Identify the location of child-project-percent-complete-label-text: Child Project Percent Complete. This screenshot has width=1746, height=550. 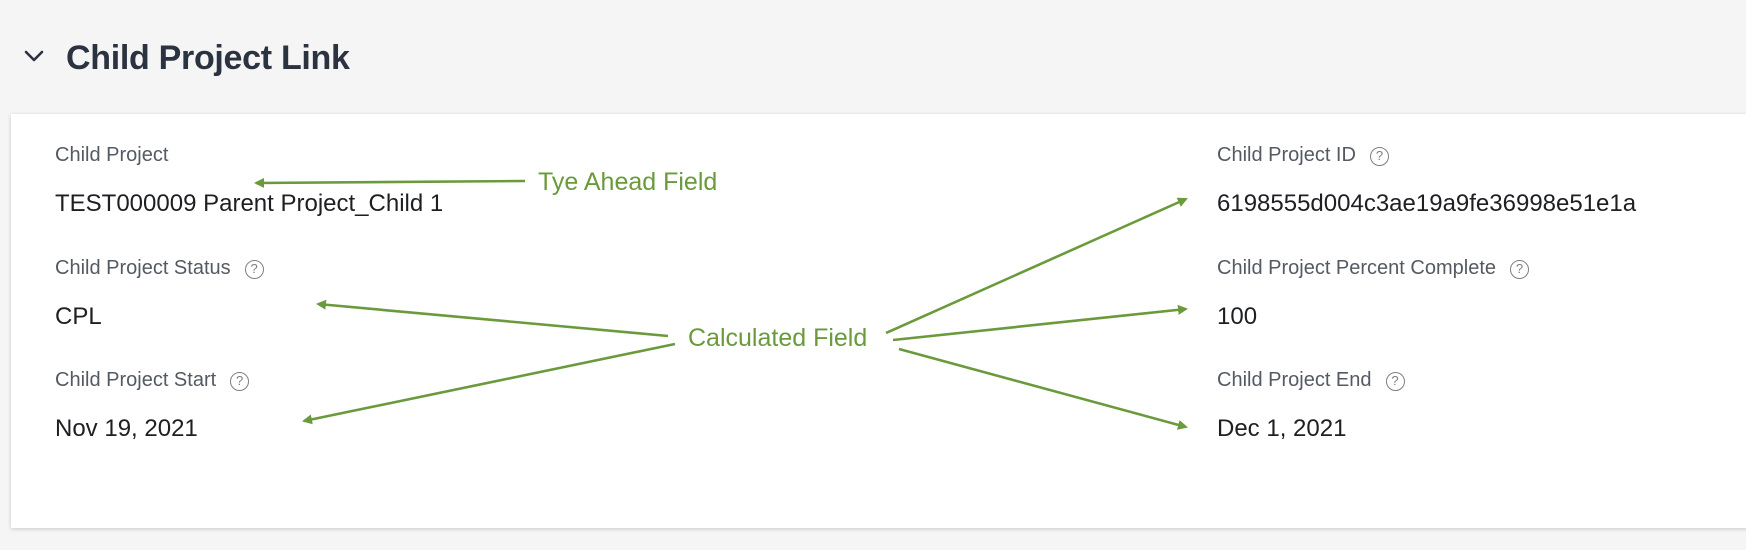
(1357, 268).